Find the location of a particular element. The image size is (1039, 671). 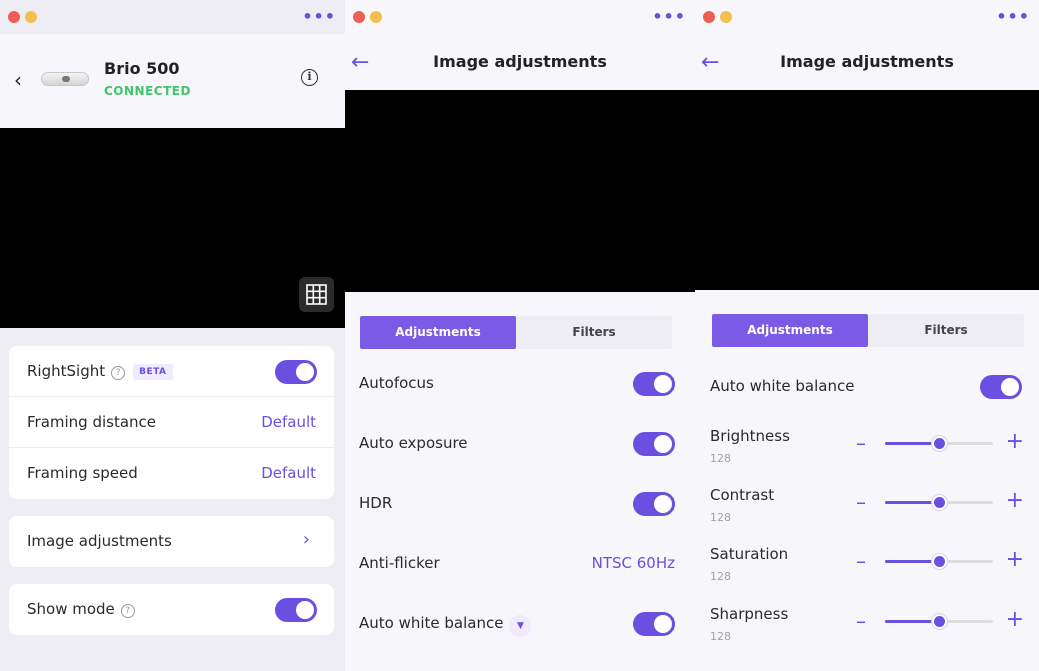

show-mode-label-group: Show mode? is located at coordinates (81, 609).